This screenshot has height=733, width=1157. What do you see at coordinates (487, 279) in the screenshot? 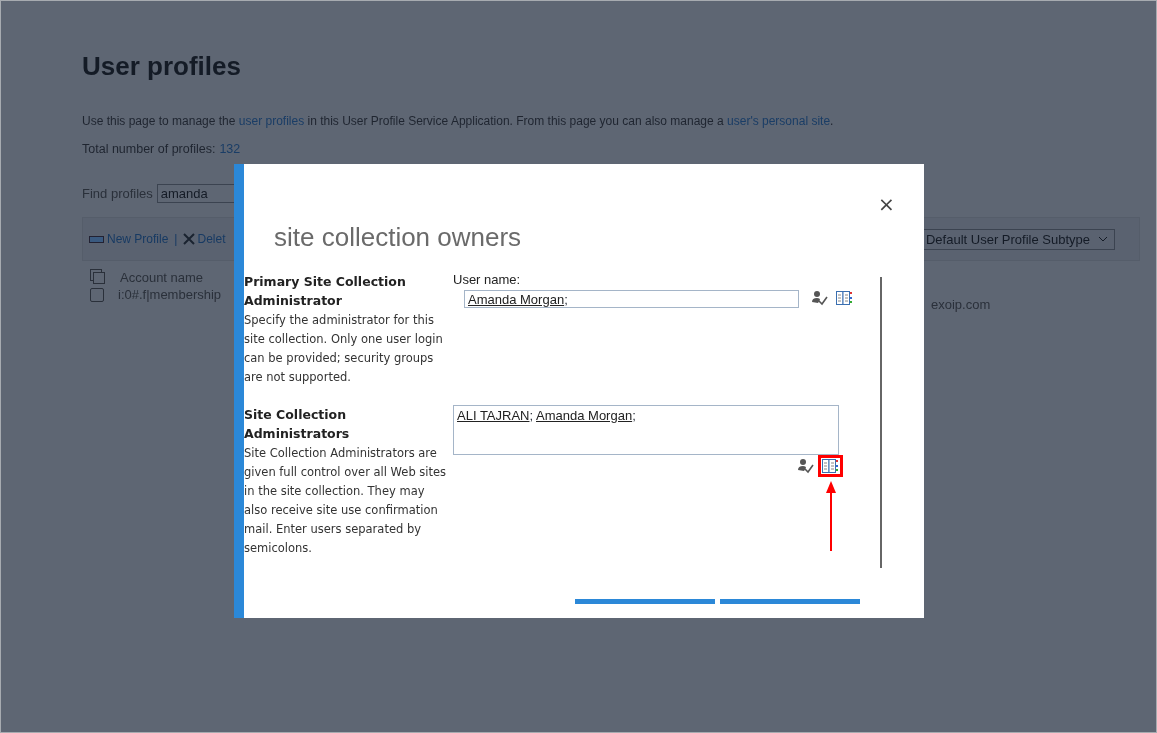
I see `field-label: User name:` at bounding box center [487, 279].